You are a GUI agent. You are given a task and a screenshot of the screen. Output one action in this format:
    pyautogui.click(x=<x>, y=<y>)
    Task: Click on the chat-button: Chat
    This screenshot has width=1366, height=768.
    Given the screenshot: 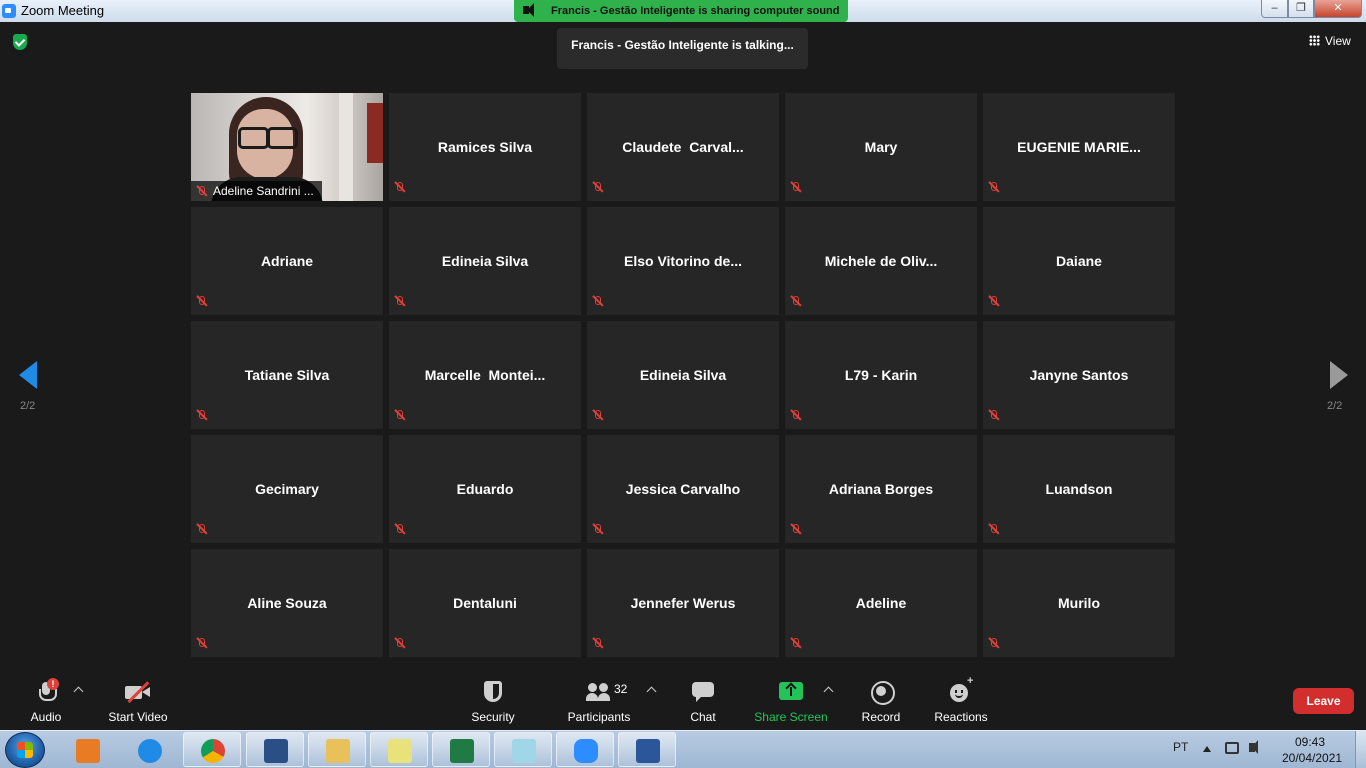 What is the action you would take?
    pyautogui.click(x=703, y=702)
    